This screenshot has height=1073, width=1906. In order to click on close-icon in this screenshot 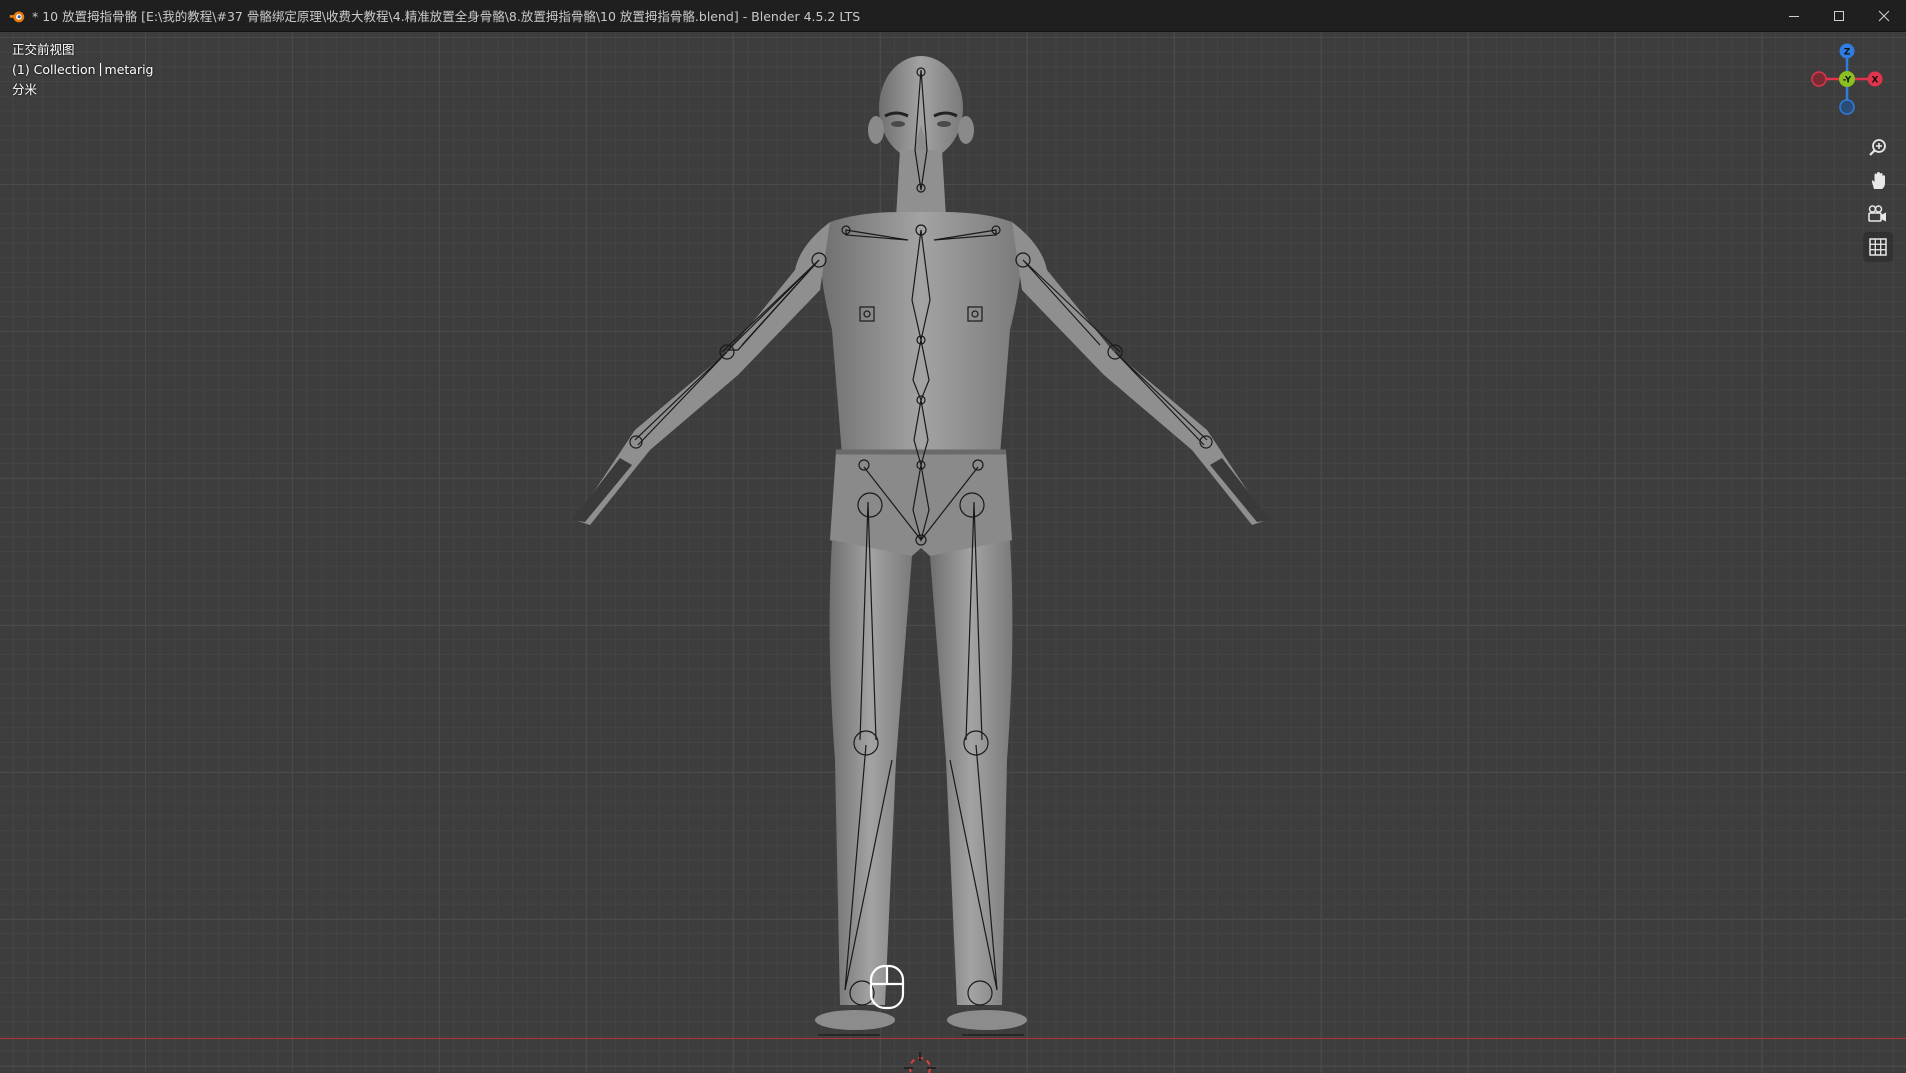, I will do `click(1883, 15)`.